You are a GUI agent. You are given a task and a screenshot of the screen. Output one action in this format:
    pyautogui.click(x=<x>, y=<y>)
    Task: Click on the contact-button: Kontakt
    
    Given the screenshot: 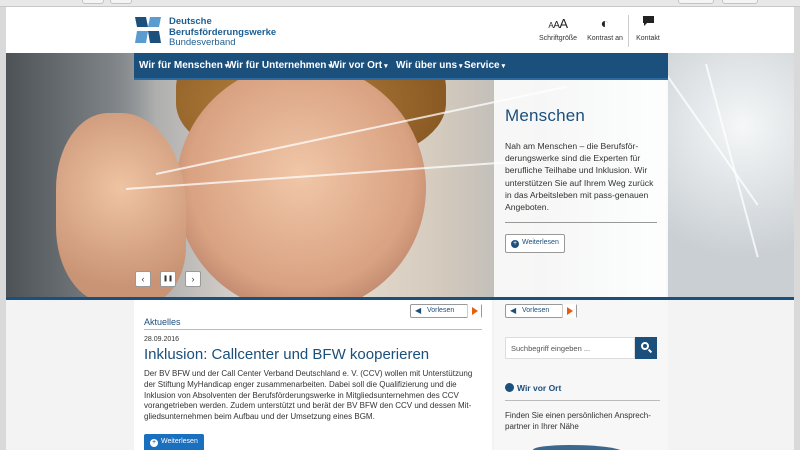 What is the action you would take?
    pyautogui.click(x=648, y=28)
    